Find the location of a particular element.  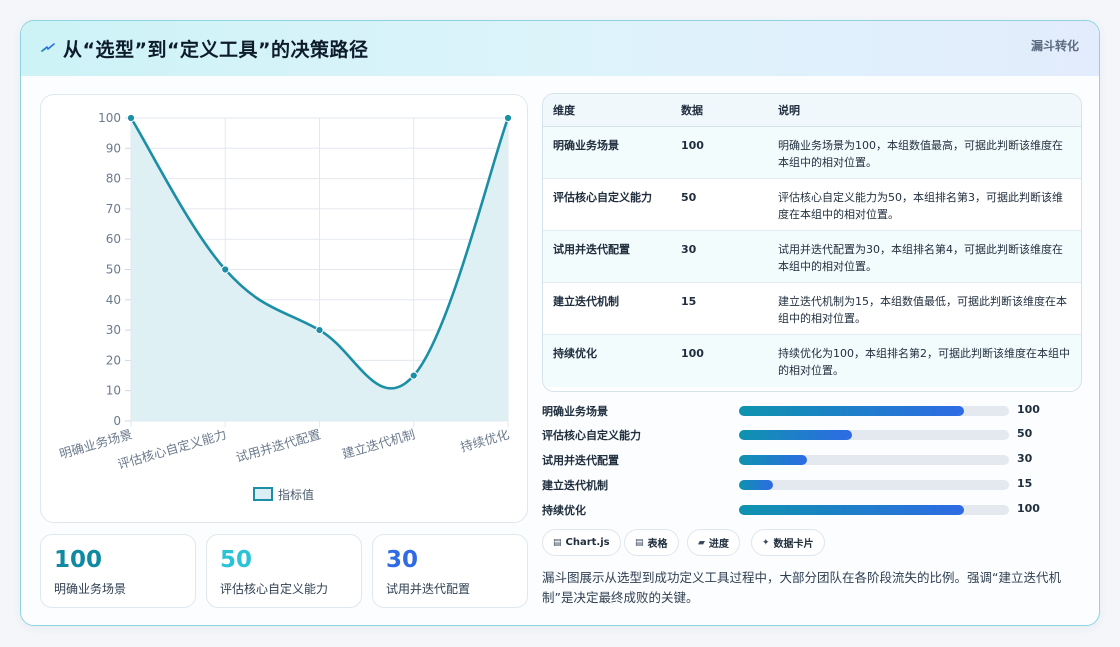

table-cell: 试用并迭代配置为30，本组排名第4，可据此判断该维度在本组中的相对位置。 is located at coordinates (924, 256).